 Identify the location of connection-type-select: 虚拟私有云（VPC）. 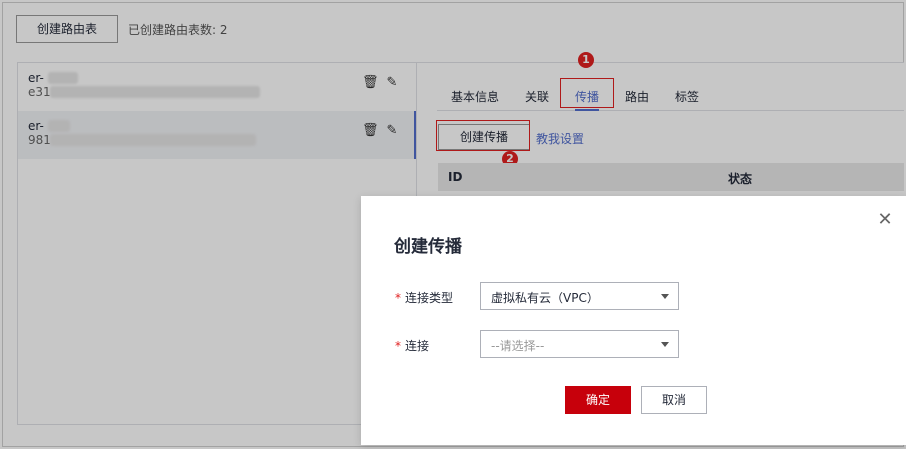
(579, 296).